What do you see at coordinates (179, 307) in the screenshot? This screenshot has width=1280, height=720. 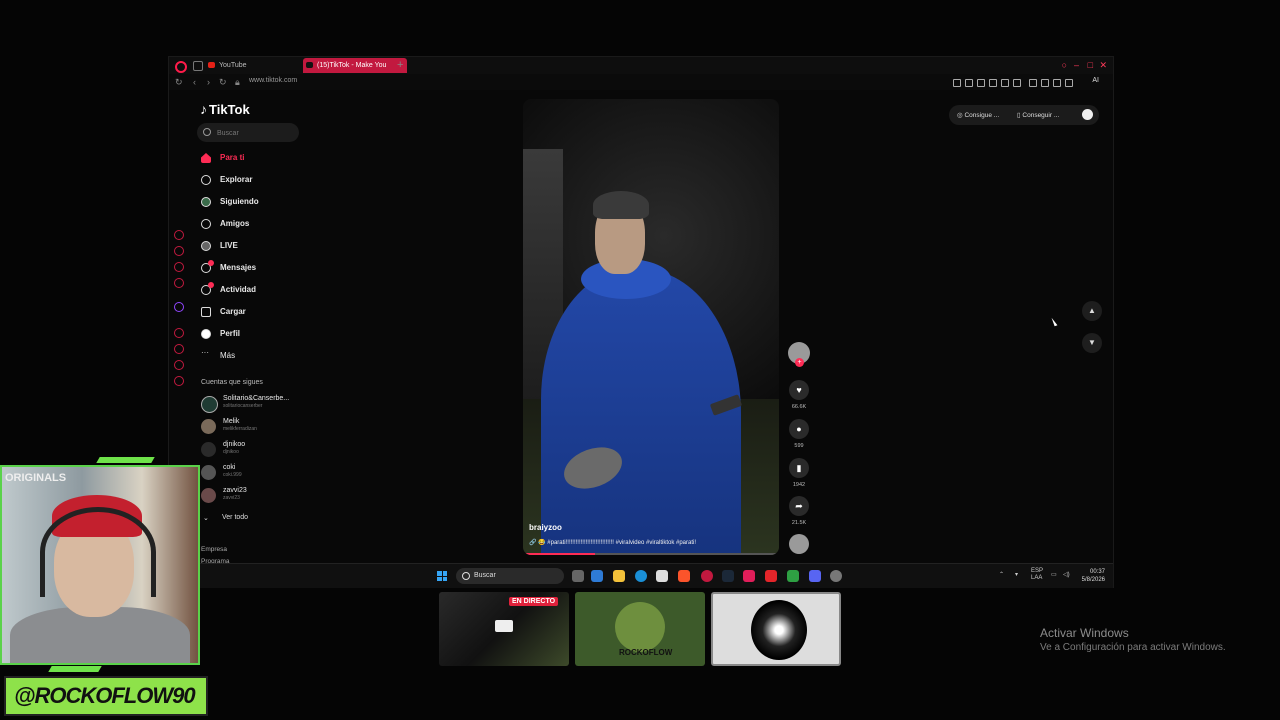 I see `twitch-icon` at bounding box center [179, 307].